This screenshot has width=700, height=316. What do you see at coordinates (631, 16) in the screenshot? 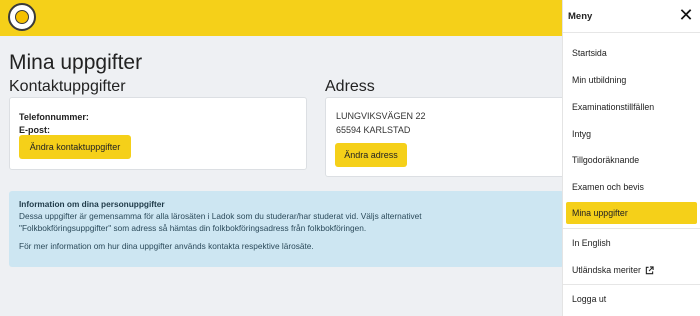
I see `menu-header: Meny ✕` at bounding box center [631, 16].